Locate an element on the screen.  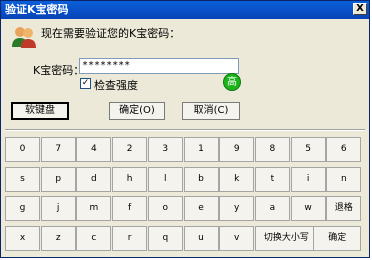
divider is located at coordinates (185, 130).